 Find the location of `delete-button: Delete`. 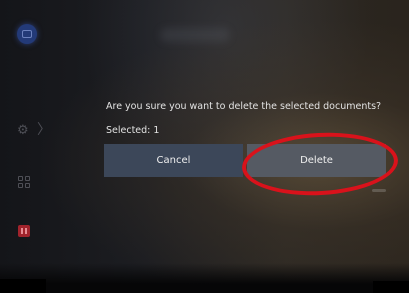

delete-button: Delete is located at coordinates (316, 160).